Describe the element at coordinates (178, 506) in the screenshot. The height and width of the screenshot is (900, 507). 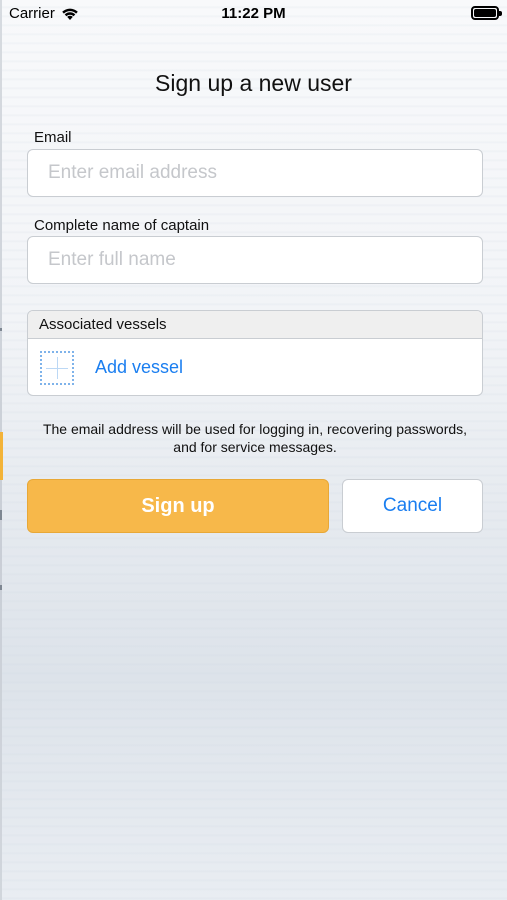
I see `sign-up-button: Sign up` at that location.